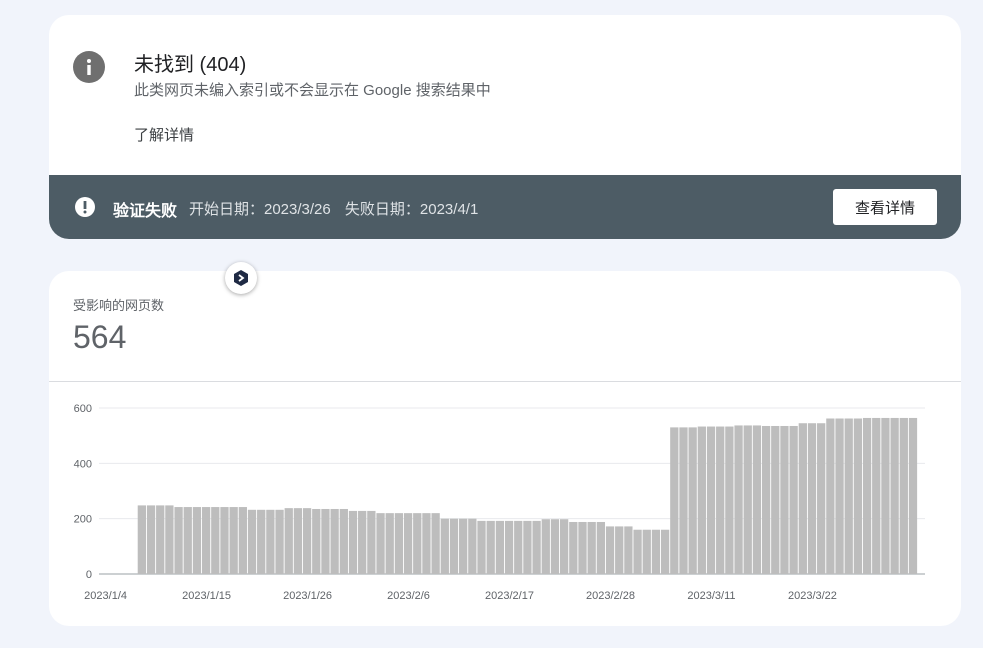  What do you see at coordinates (145, 211) in the screenshot?
I see `validation-status: 验证失败` at bounding box center [145, 211].